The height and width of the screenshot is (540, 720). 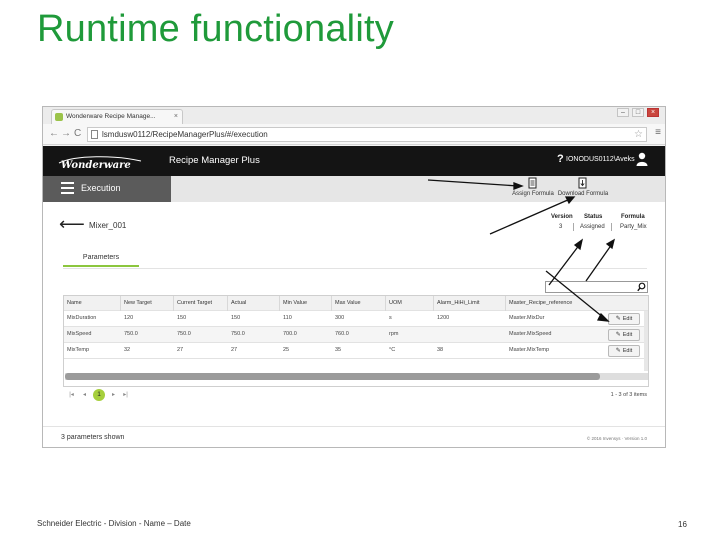 What do you see at coordinates (72, 224) in the screenshot?
I see `back-arrow-icon: ⟵` at bounding box center [72, 224].